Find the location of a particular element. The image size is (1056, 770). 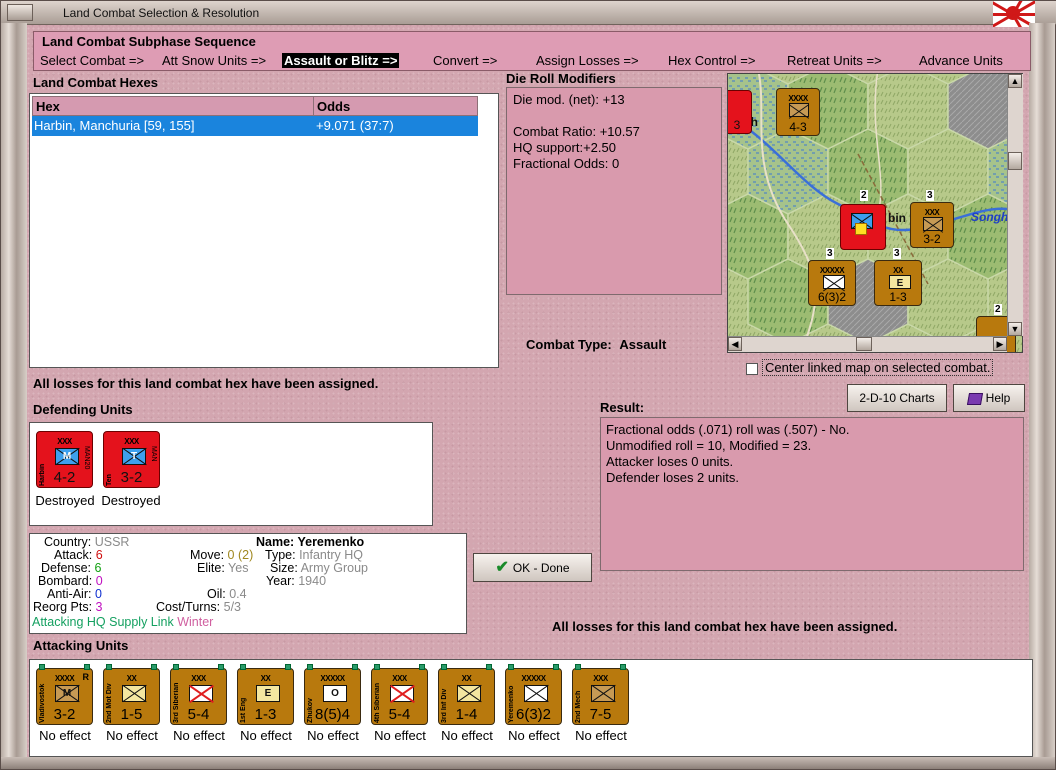

attack-value: 6 is located at coordinates (99, 555).